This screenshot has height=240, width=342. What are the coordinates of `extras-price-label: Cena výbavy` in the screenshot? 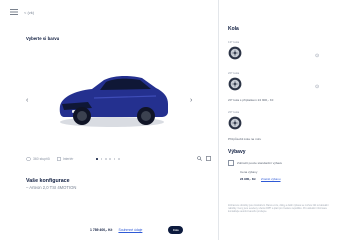 It's located at (249, 172).